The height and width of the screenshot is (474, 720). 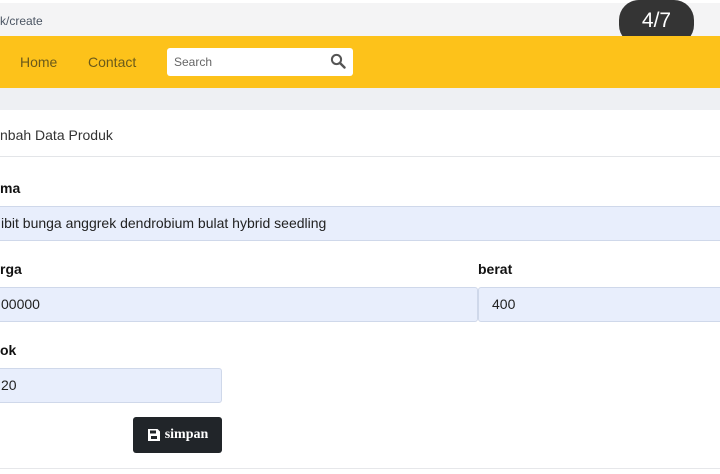 What do you see at coordinates (8, 350) in the screenshot?
I see `stok-label: ok` at bounding box center [8, 350].